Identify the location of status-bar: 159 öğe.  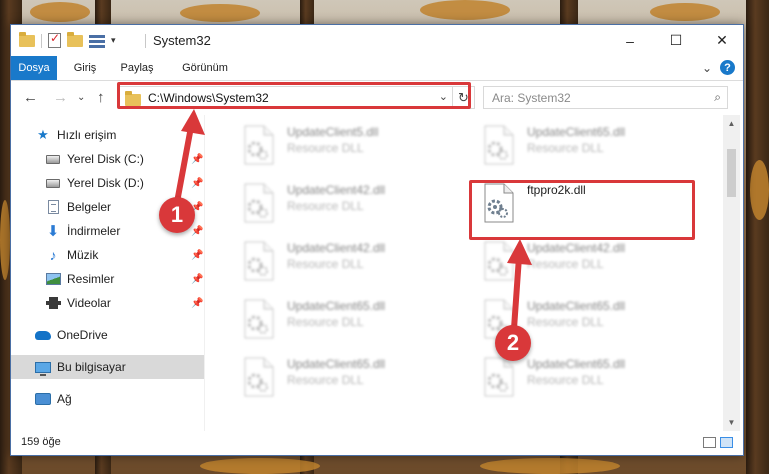
(377, 443).